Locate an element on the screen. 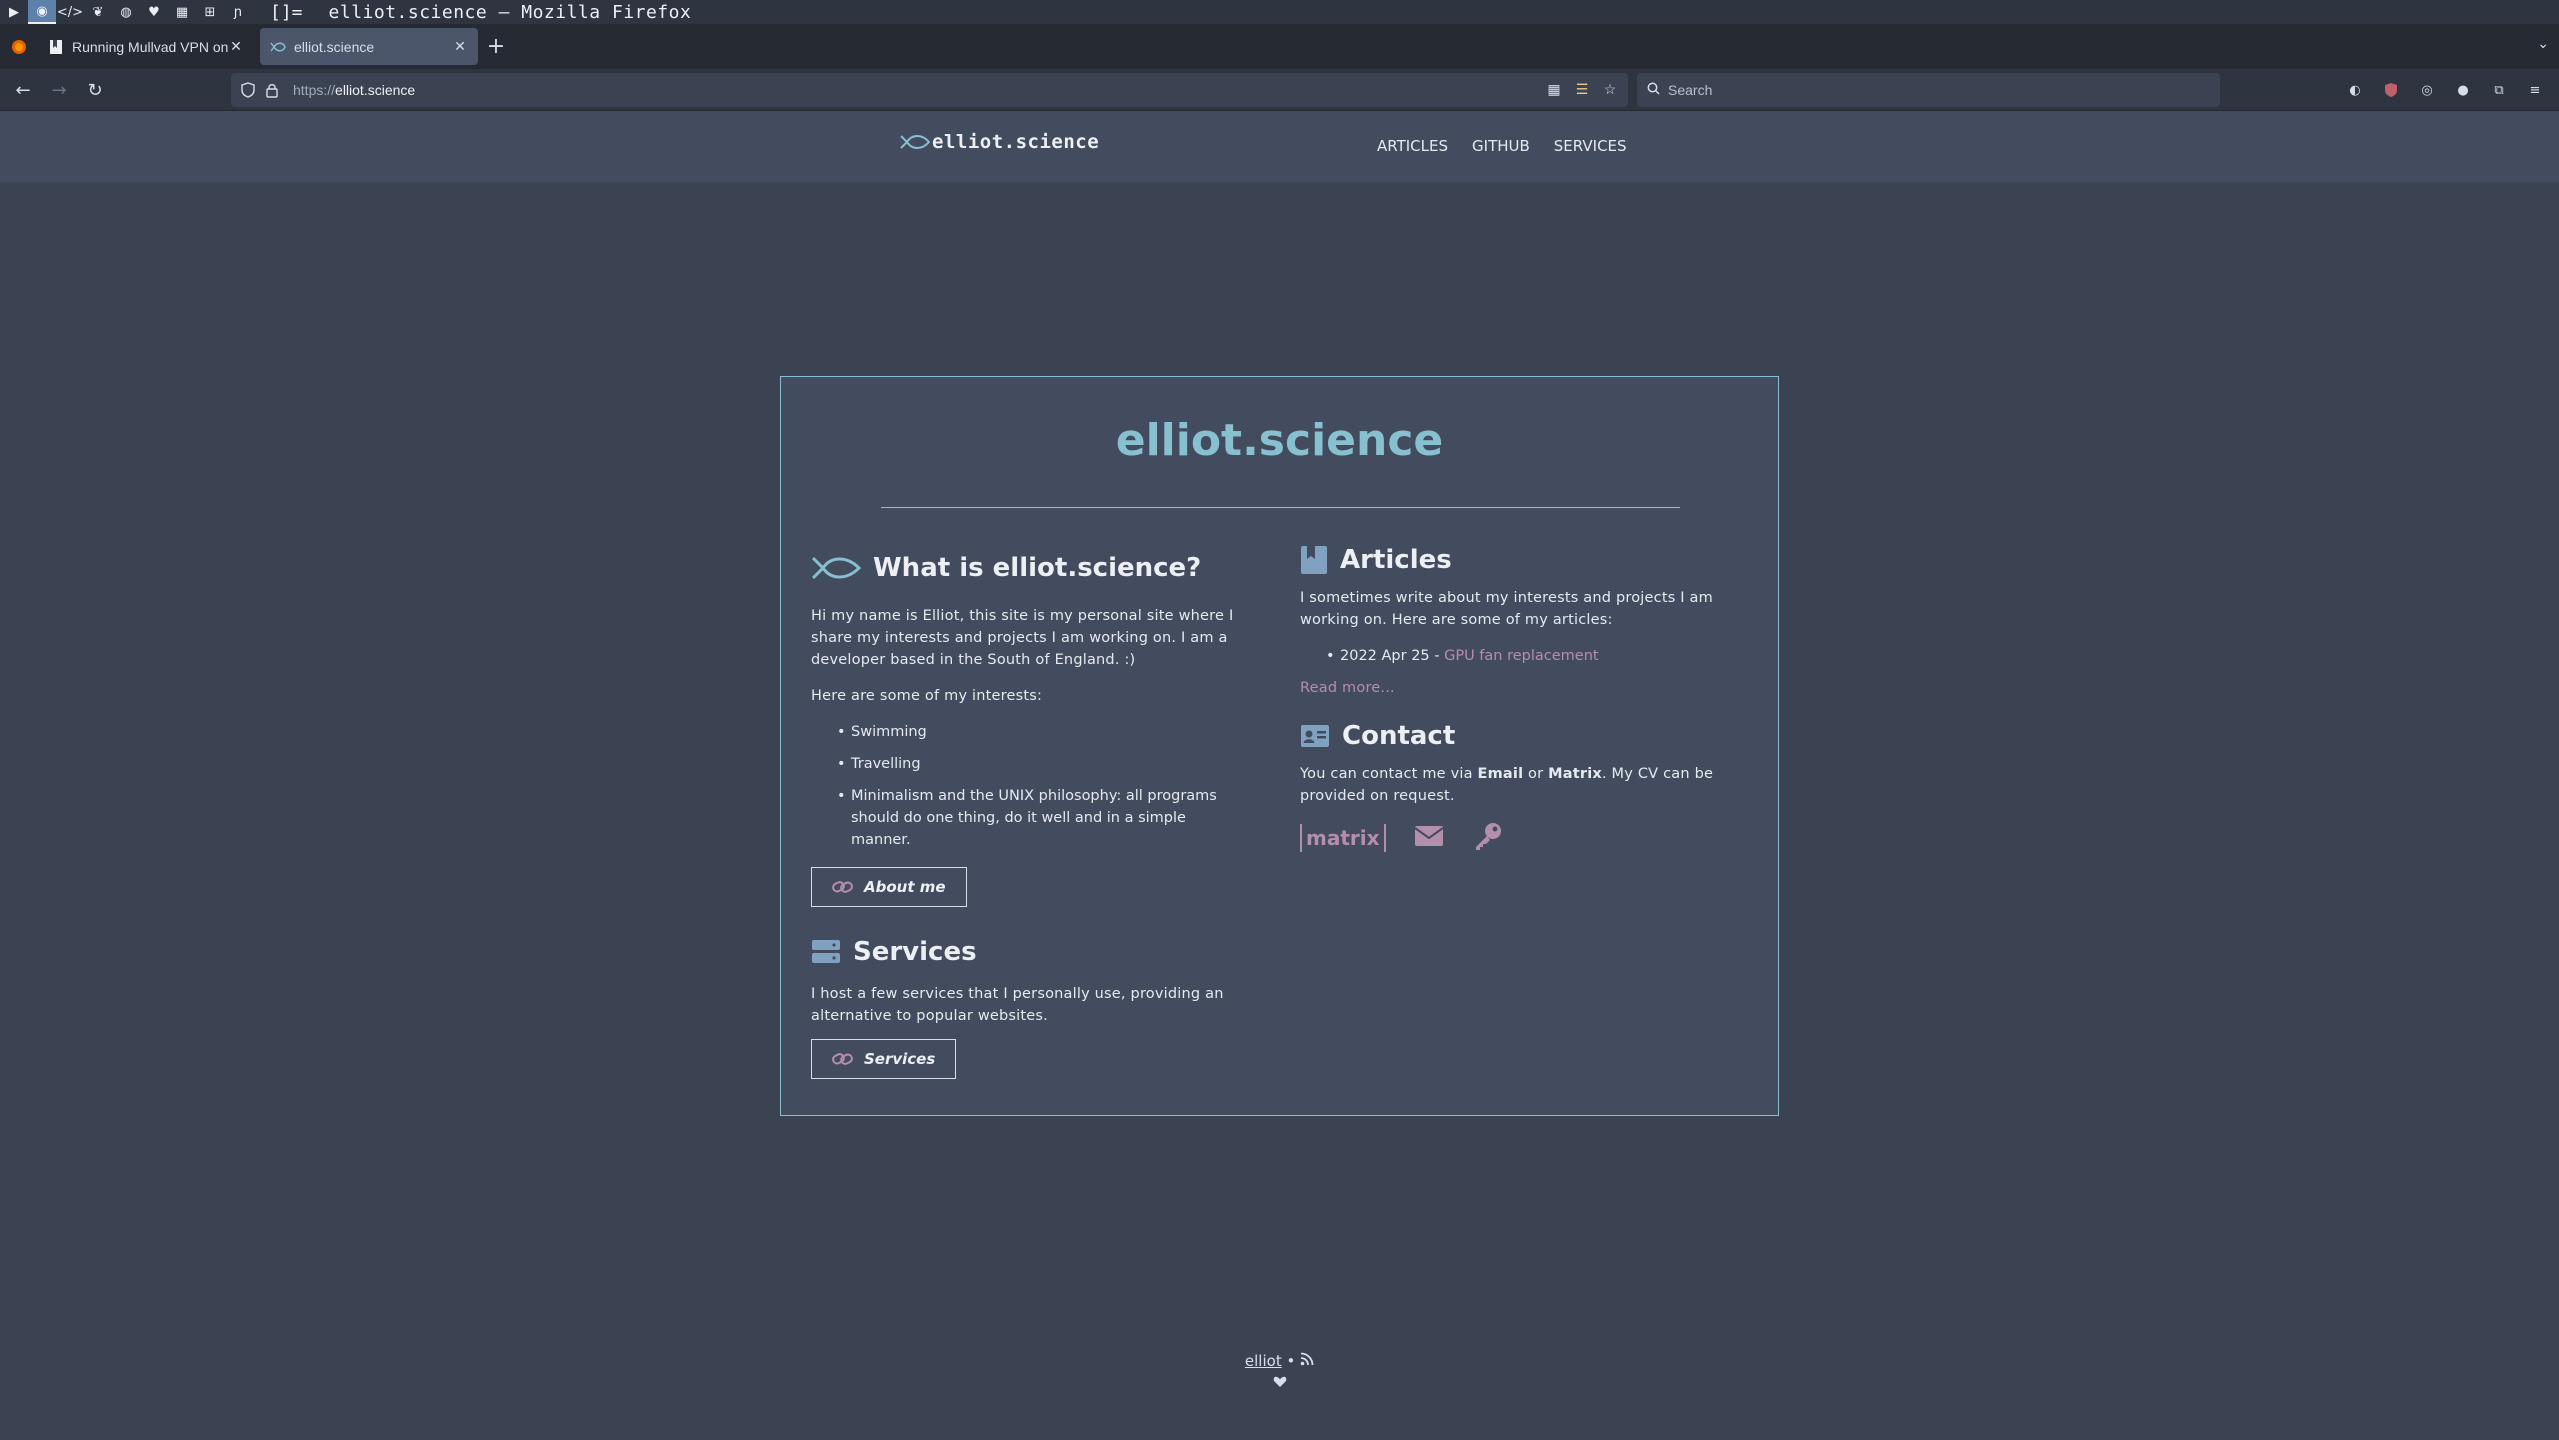 The height and width of the screenshot is (1440, 2559). tab-mullvad: Running Mullvad VPN on G ✕ is located at coordinates (146, 46).